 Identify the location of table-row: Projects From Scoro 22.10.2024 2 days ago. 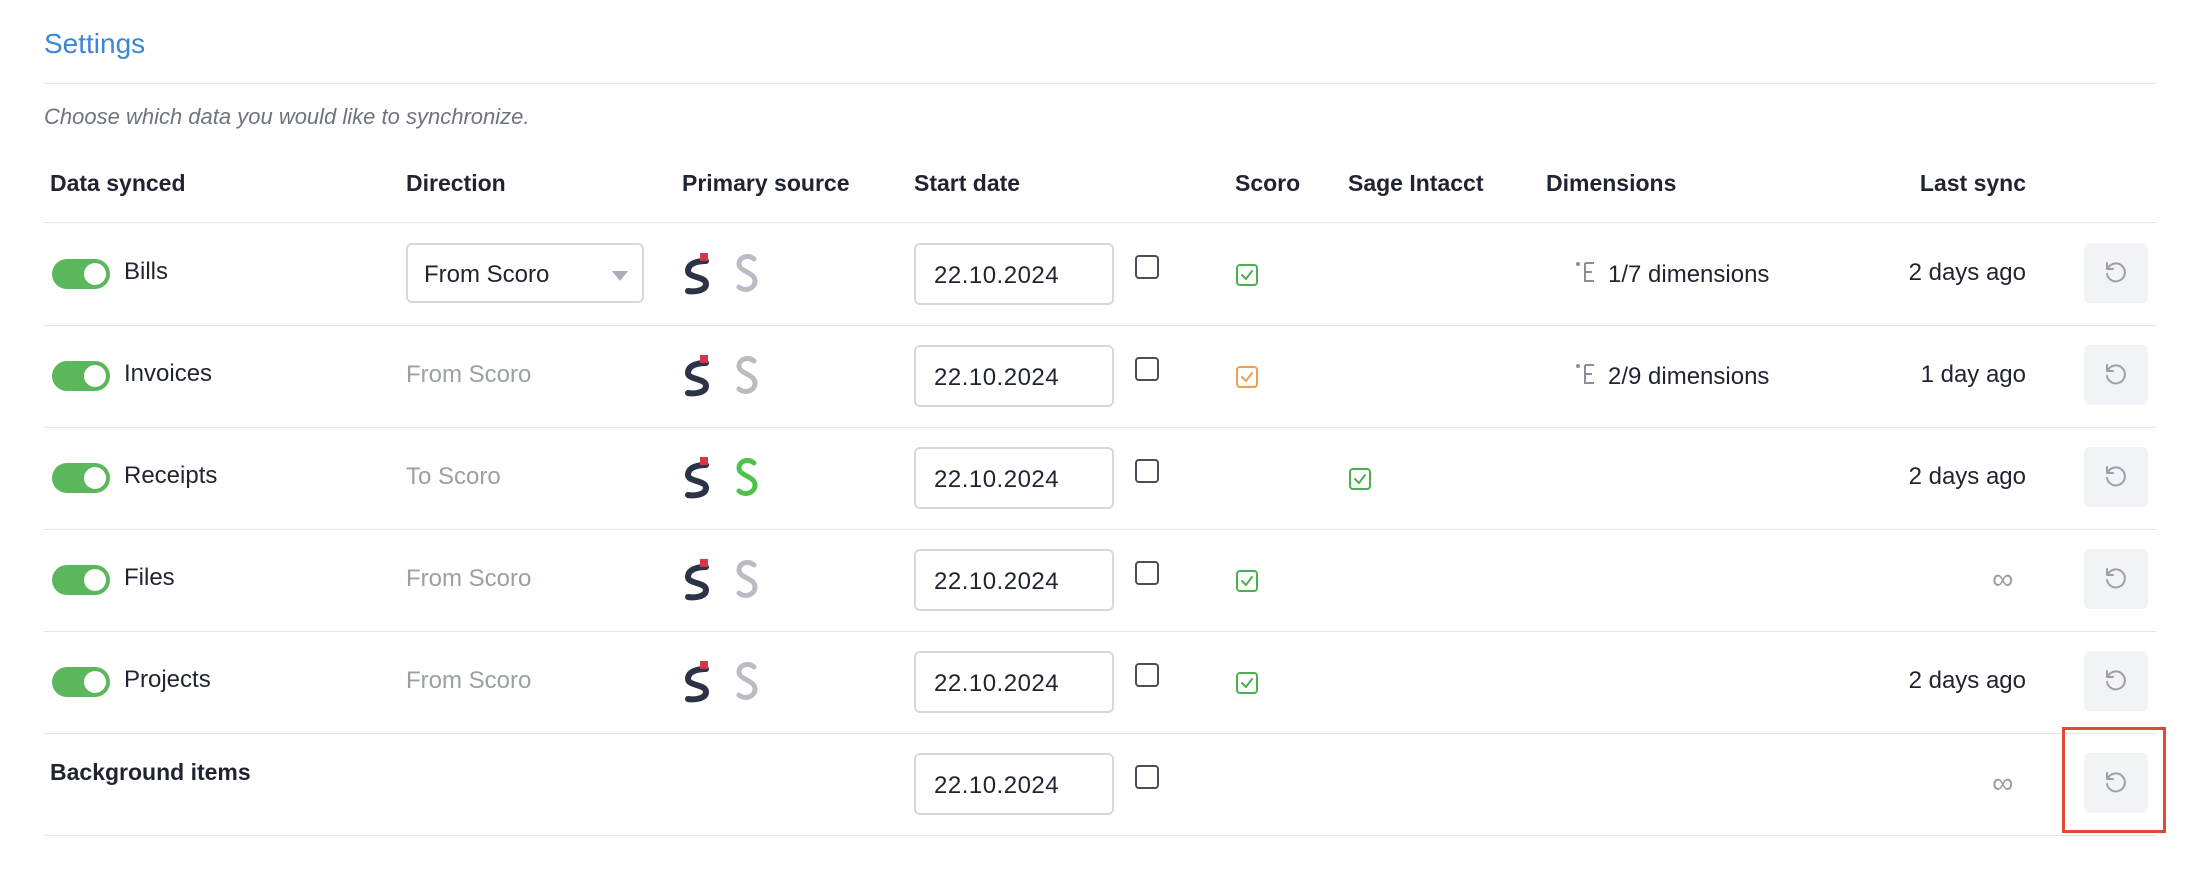
(1100, 682).